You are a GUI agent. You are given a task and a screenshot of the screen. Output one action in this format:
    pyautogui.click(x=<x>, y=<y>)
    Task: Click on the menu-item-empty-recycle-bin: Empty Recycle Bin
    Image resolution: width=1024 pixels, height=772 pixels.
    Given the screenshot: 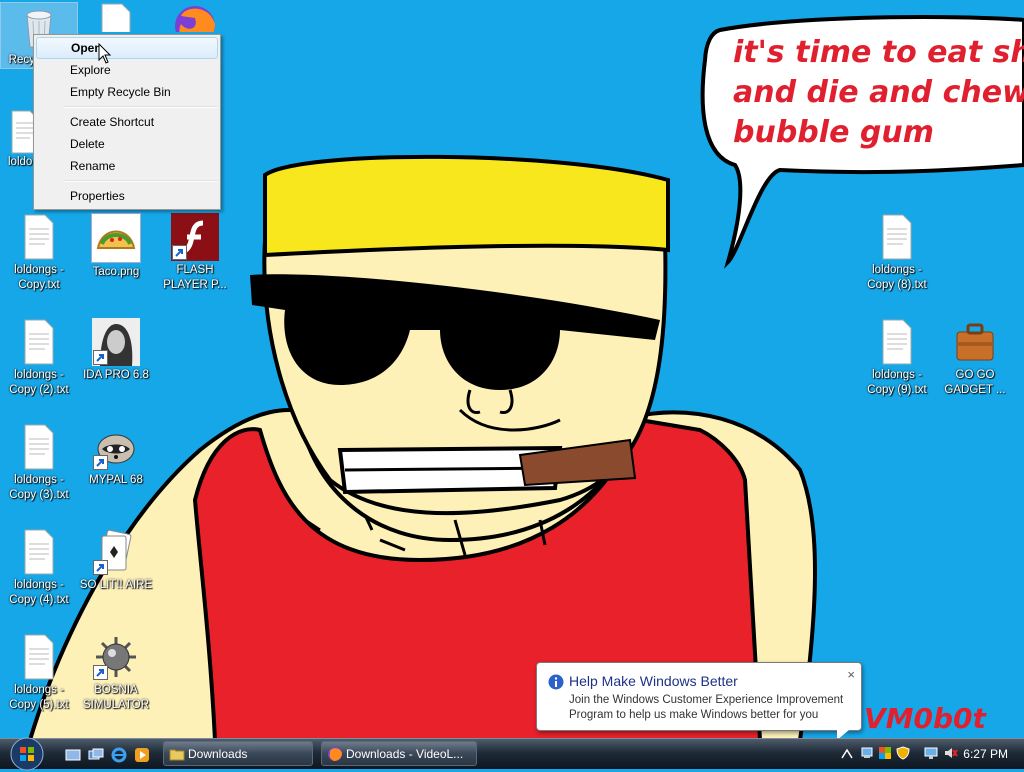 What is the action you would take?
    pyautogui.click(x=127, y=92)
    